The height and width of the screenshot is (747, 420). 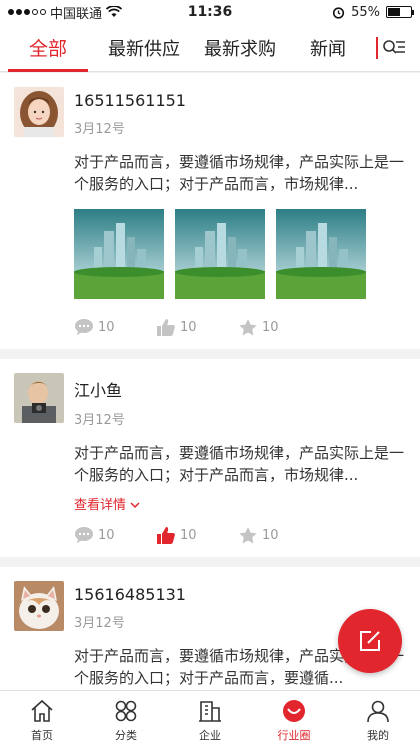 What do you see at coordinates (240, 48) in the screenshot?
I see `tab-latest-purchase: 最新求购` at bounding box center [240, 48].